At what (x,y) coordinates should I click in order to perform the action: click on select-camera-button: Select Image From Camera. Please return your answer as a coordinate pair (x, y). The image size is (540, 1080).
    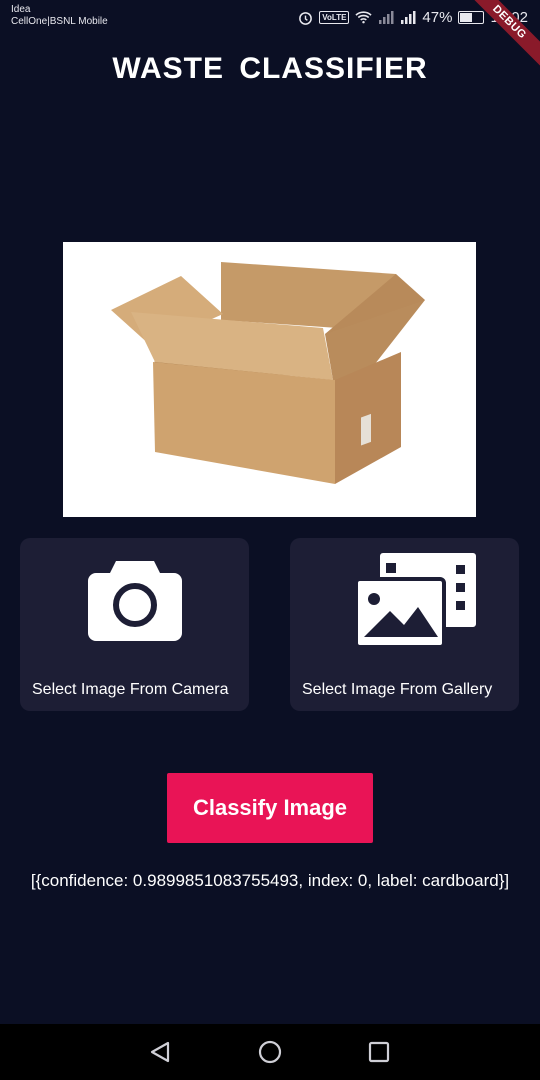
    Looking at the image, I should click on (134, 624).